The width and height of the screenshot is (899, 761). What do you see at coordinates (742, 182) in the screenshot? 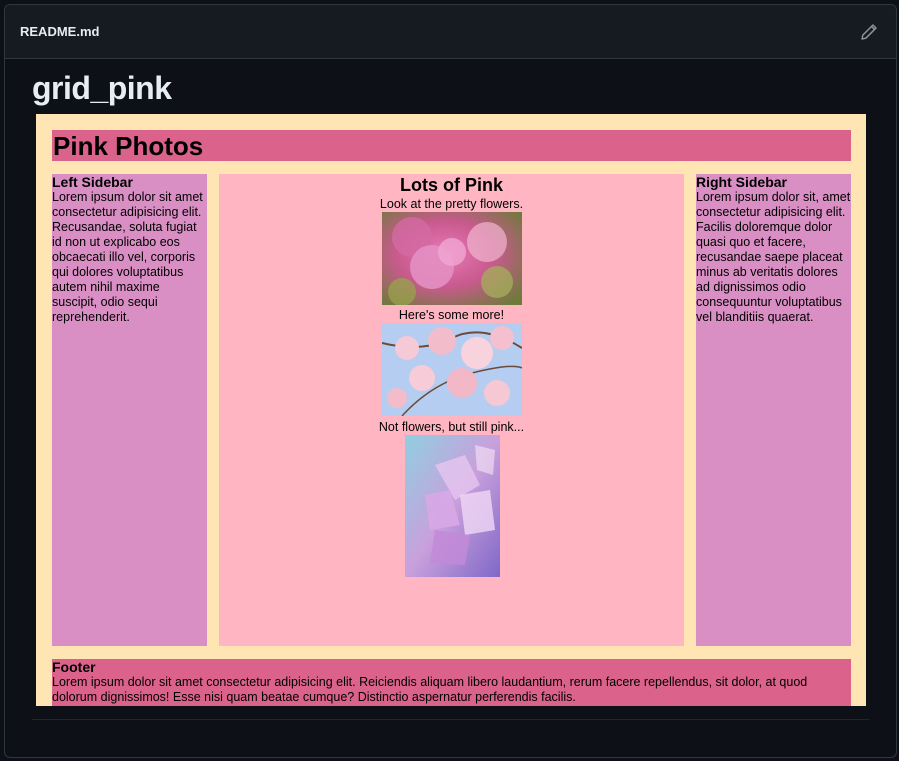
I see `right-sidebar-title: Right Sidebar` at bounding box center [742, 182].